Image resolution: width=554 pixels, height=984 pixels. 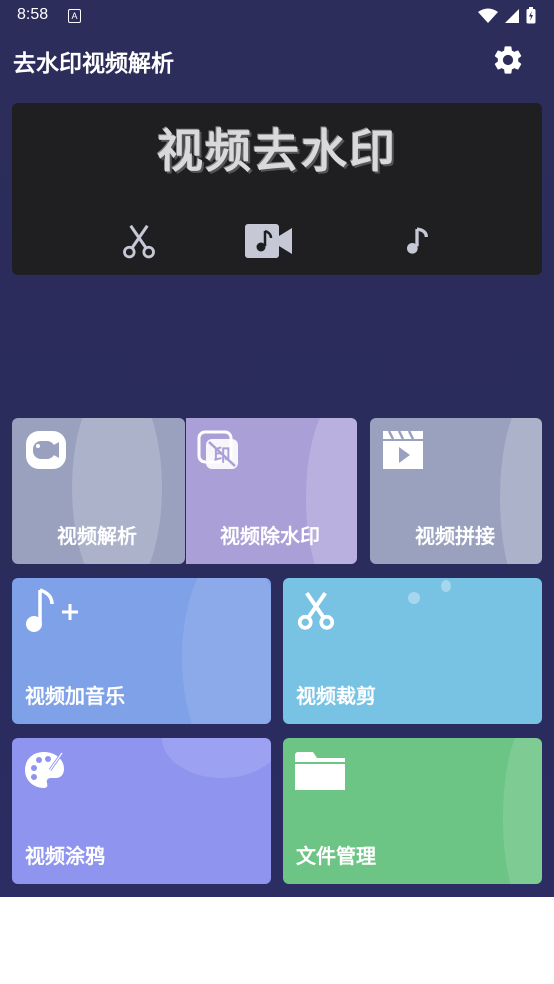 I want to click on tile-video-join: 视频拼接, so click(x=456, y=491).